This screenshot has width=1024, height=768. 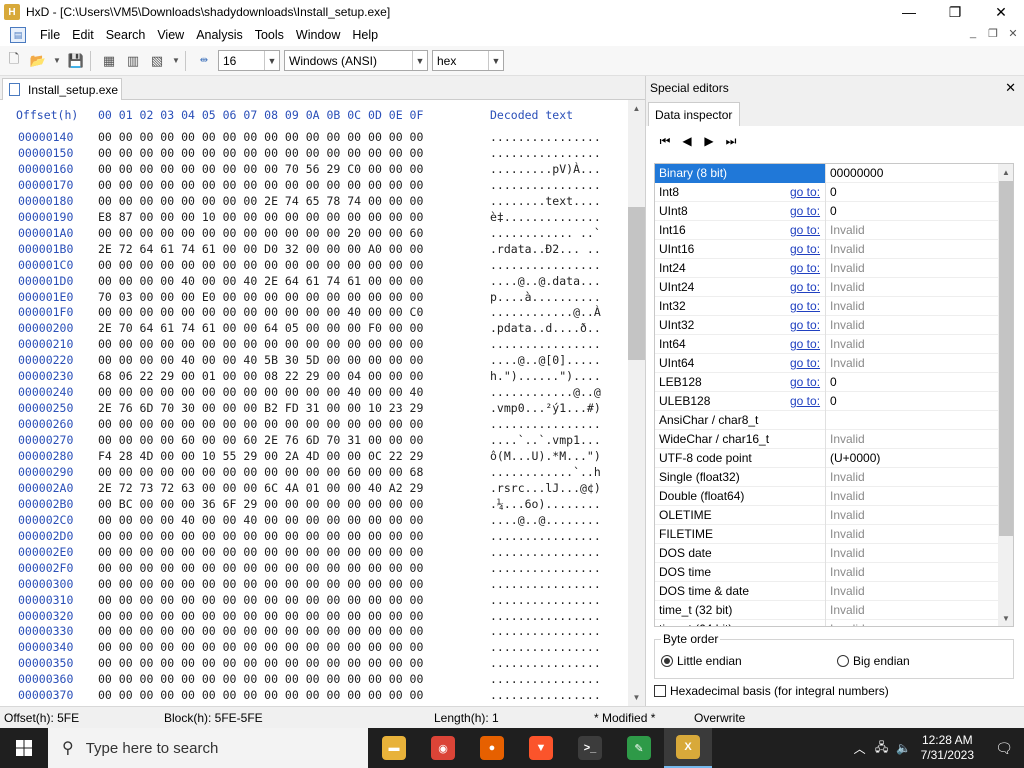 What do you see at coordinates (826, 610) in the screenshot?
I see `inspector-row: time_t (32 bit) Invalid` at bounding box center [826, 610].